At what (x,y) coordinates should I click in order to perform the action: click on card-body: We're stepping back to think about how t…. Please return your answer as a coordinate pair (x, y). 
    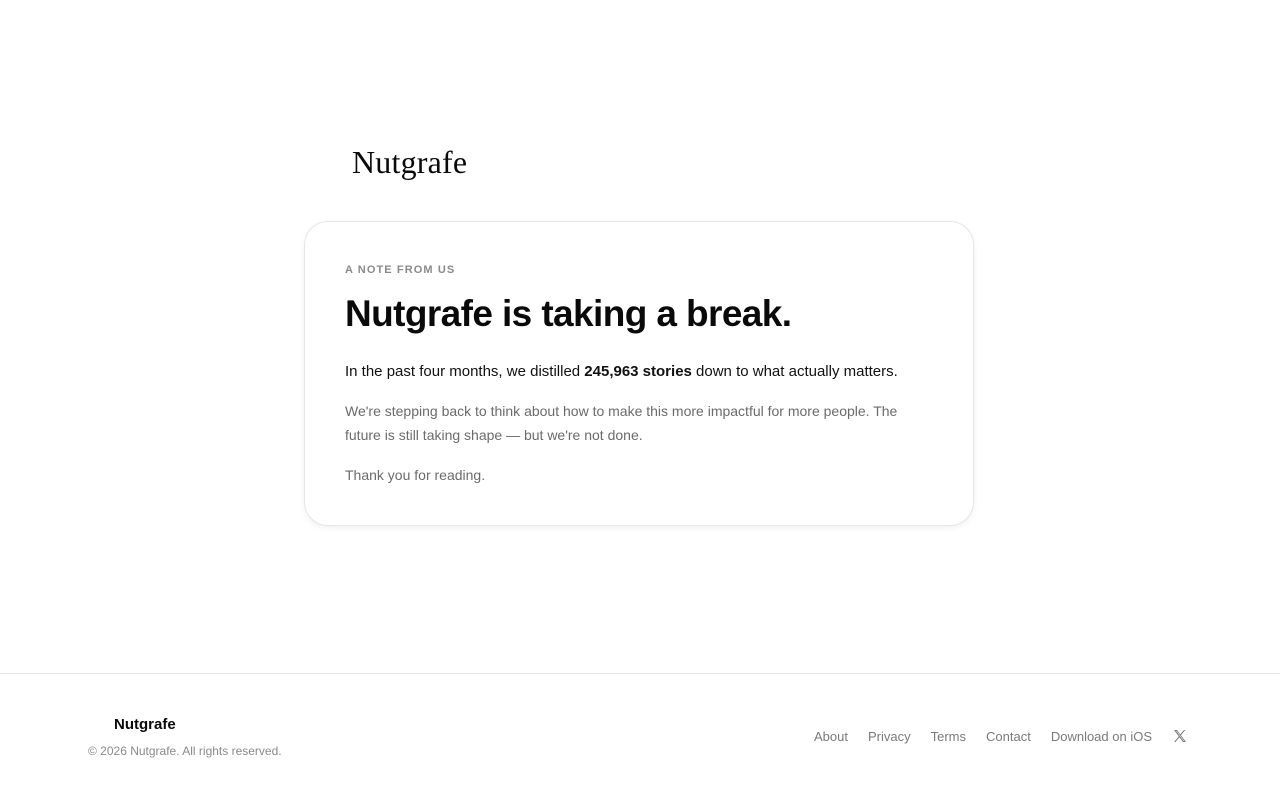
    Looking at the image, I should click on (621, 423).